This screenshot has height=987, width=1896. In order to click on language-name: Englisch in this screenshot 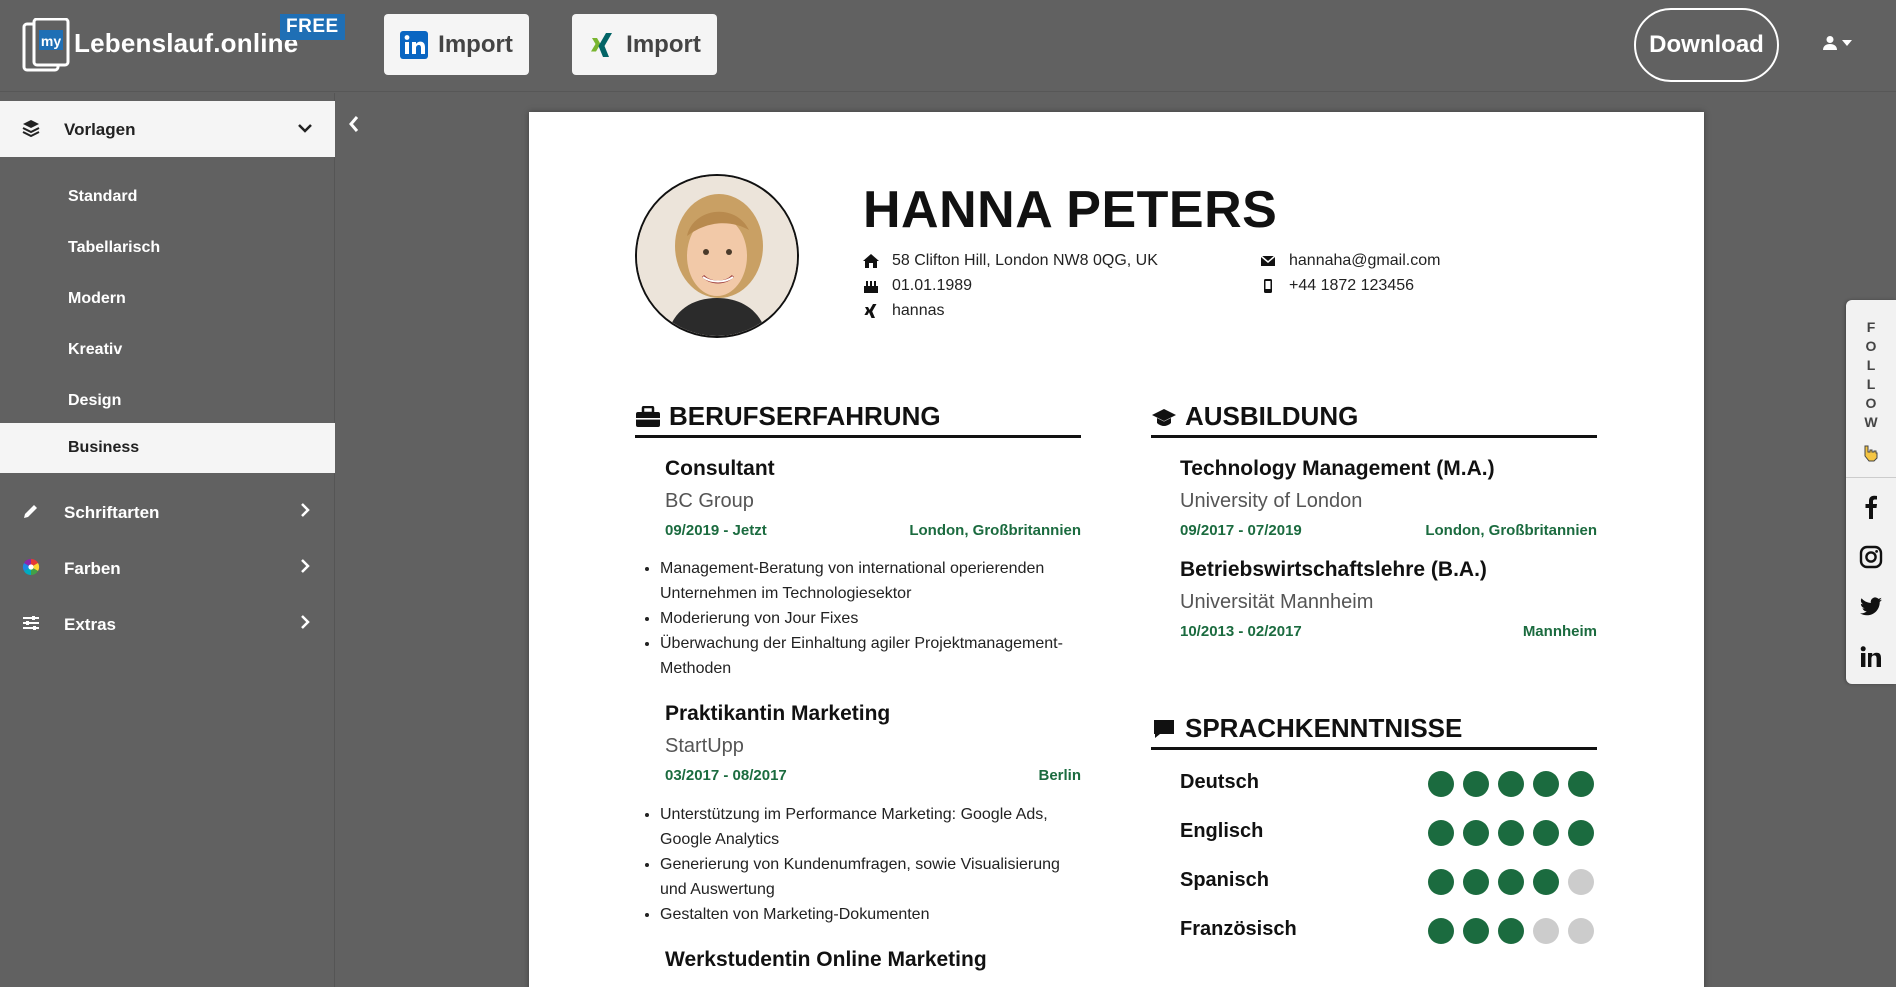, I will do `click(1222, 831)`.